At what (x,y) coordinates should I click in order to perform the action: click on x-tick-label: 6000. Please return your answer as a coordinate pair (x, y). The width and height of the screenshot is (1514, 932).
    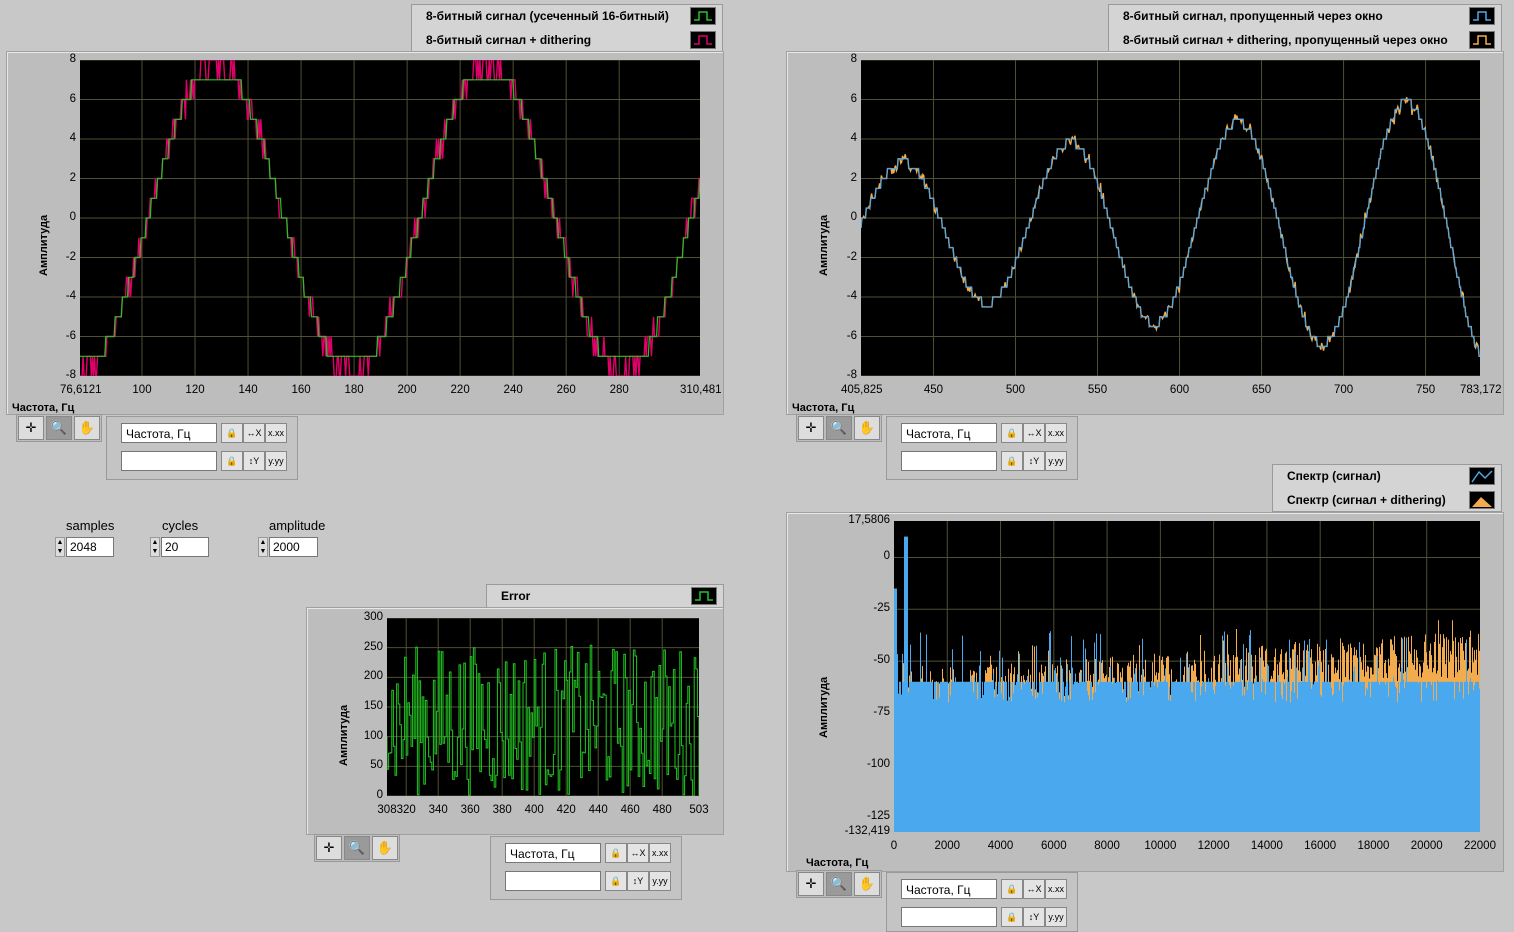
    Looking at the image, I should click on (1054, 846).